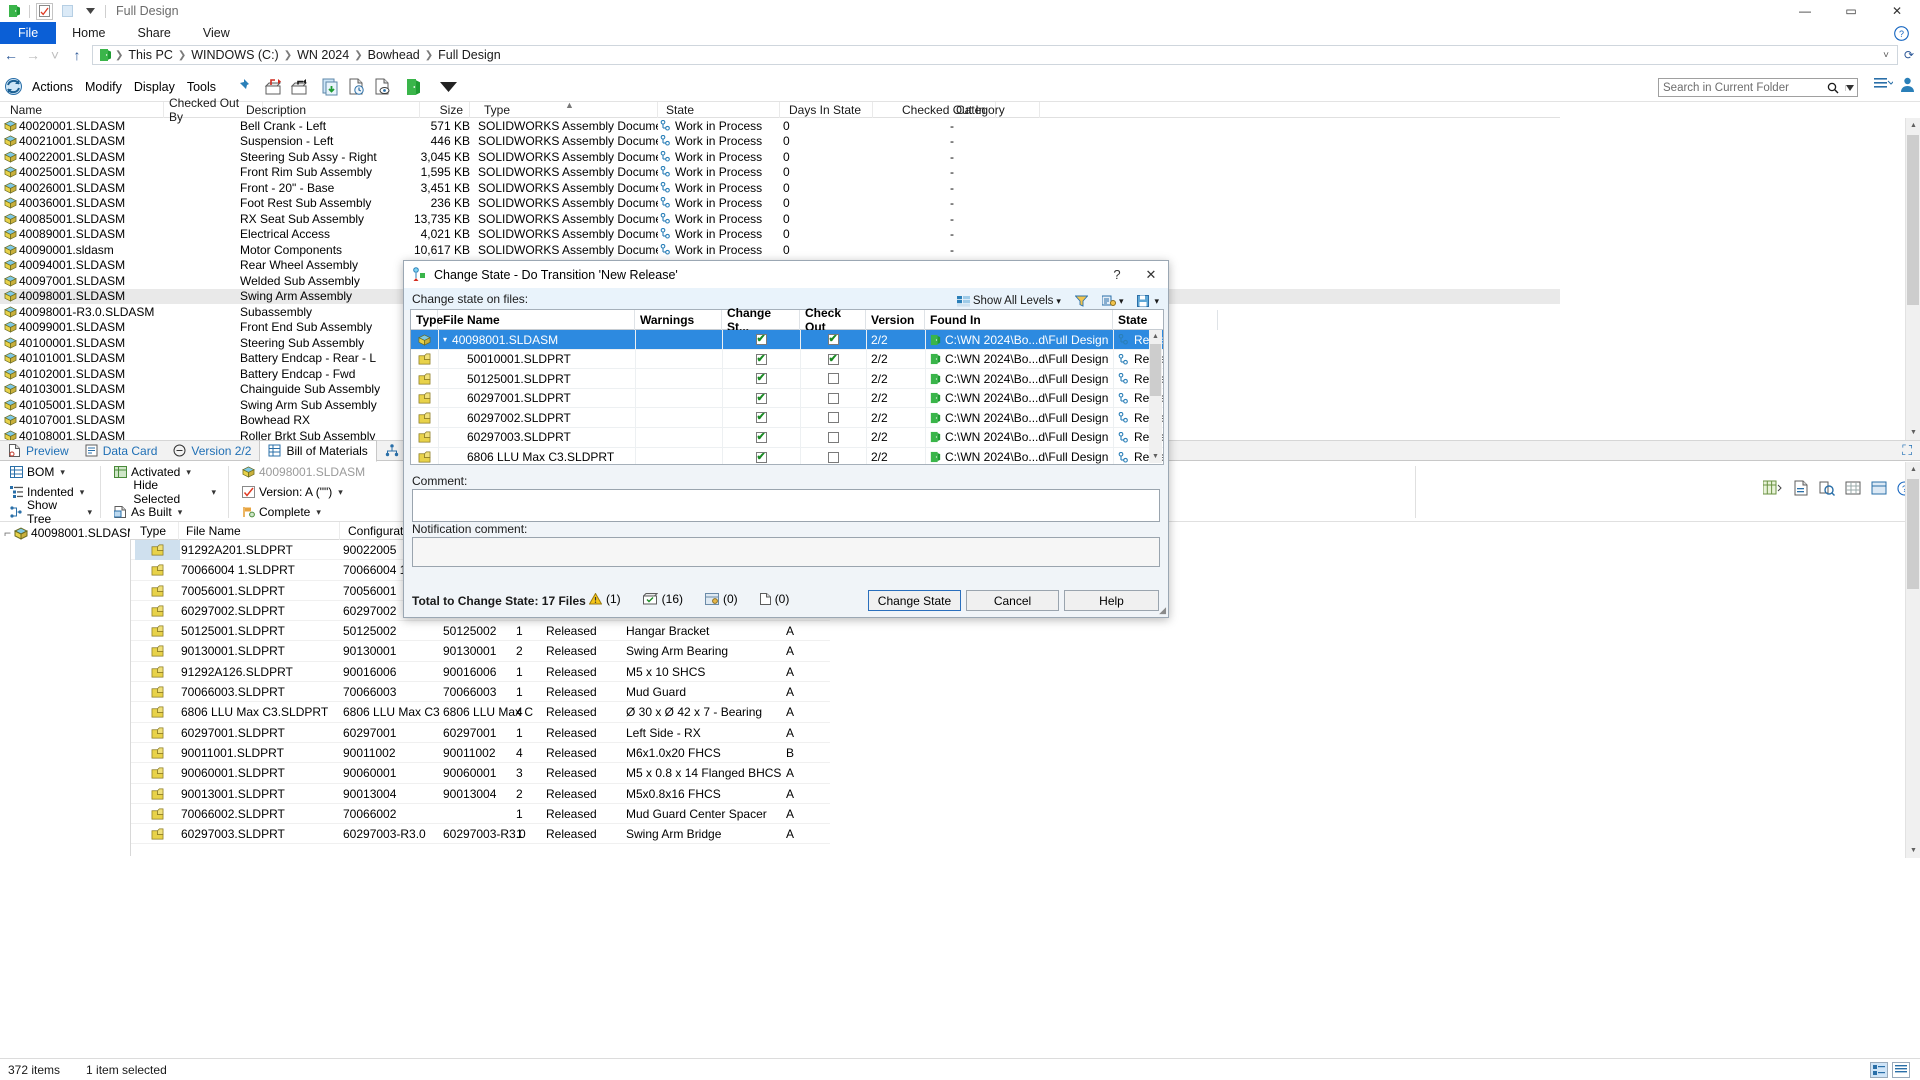 This screenshot has height=1080, width=1920. I want to click on export-icon, so click(1773, 488).